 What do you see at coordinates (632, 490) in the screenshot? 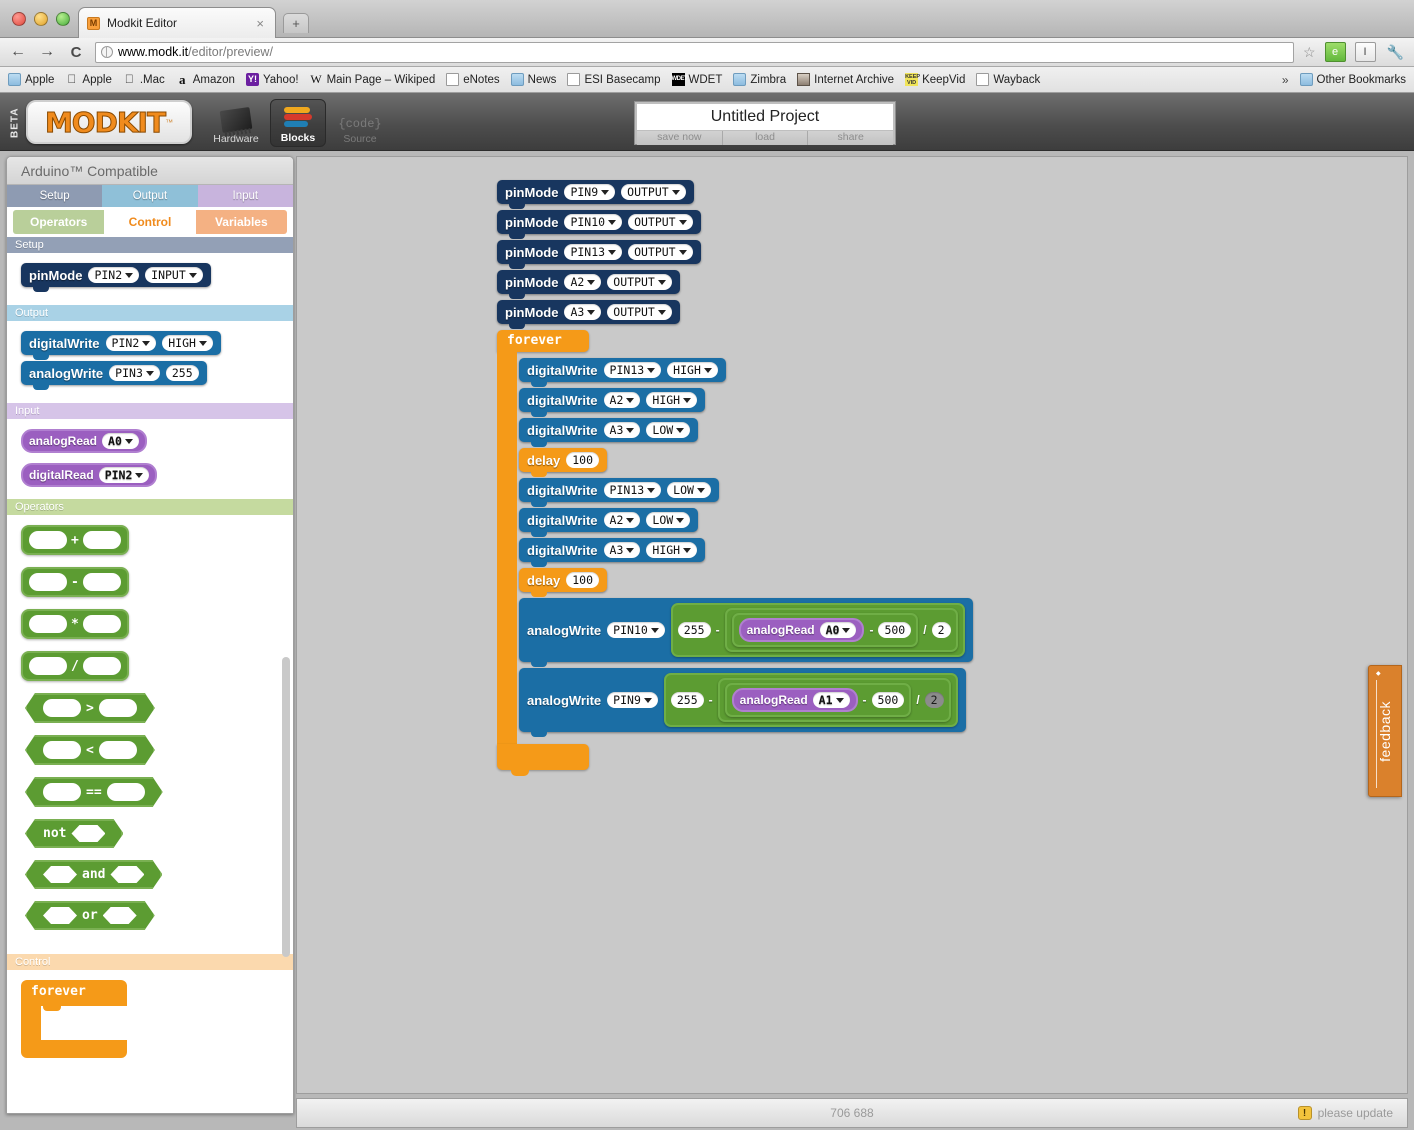
I see `pin-dropdown: PIN13` at bounding box center [632, 490].